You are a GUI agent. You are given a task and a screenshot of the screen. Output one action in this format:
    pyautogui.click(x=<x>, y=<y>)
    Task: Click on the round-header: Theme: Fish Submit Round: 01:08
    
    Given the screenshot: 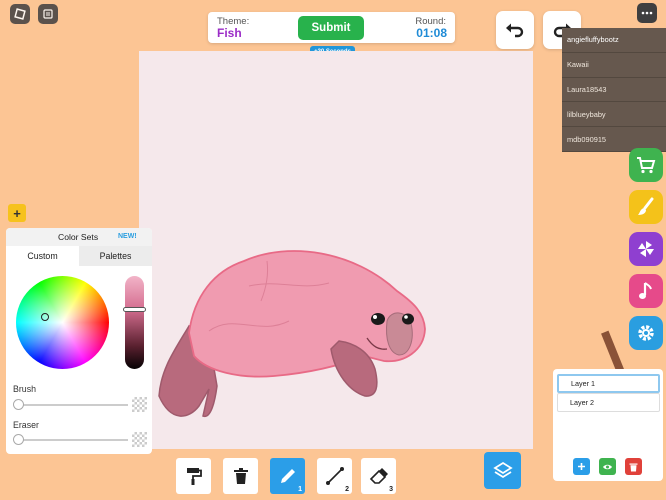 What is the action you would take?
    pyautogui.click(x=331, y=27)
    